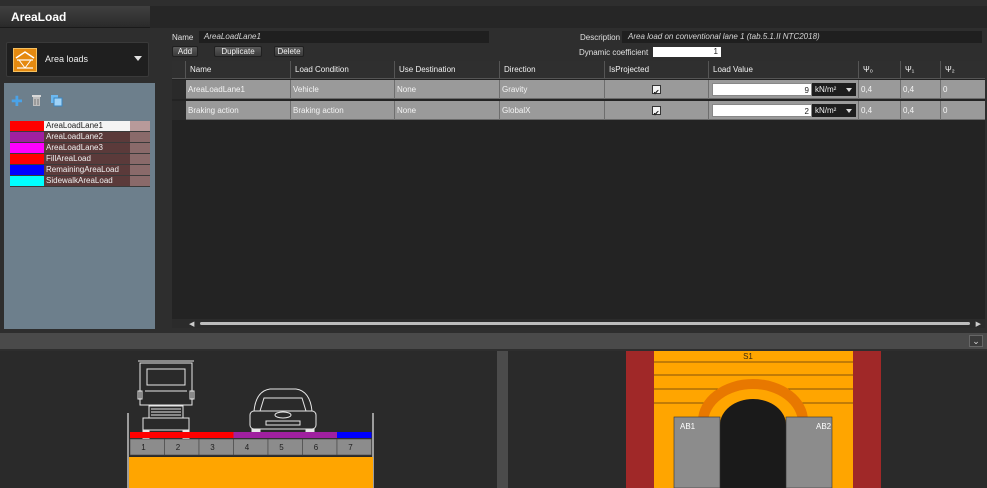 This screenshot has width=987, height=488. I want to click on cell-load-condition: Vehicle, so click(343, 89).